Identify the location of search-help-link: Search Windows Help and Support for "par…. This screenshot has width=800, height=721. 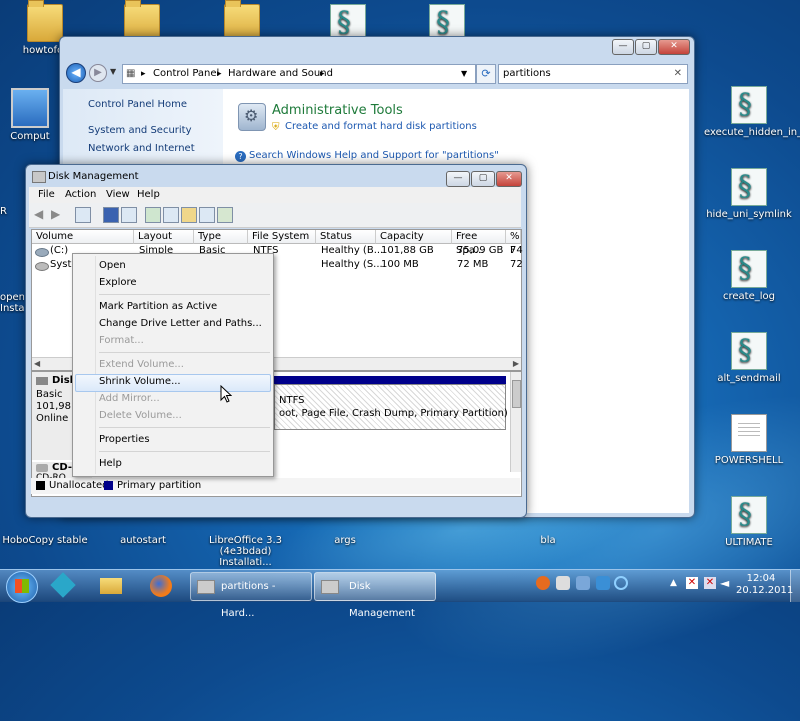
(374, 155).